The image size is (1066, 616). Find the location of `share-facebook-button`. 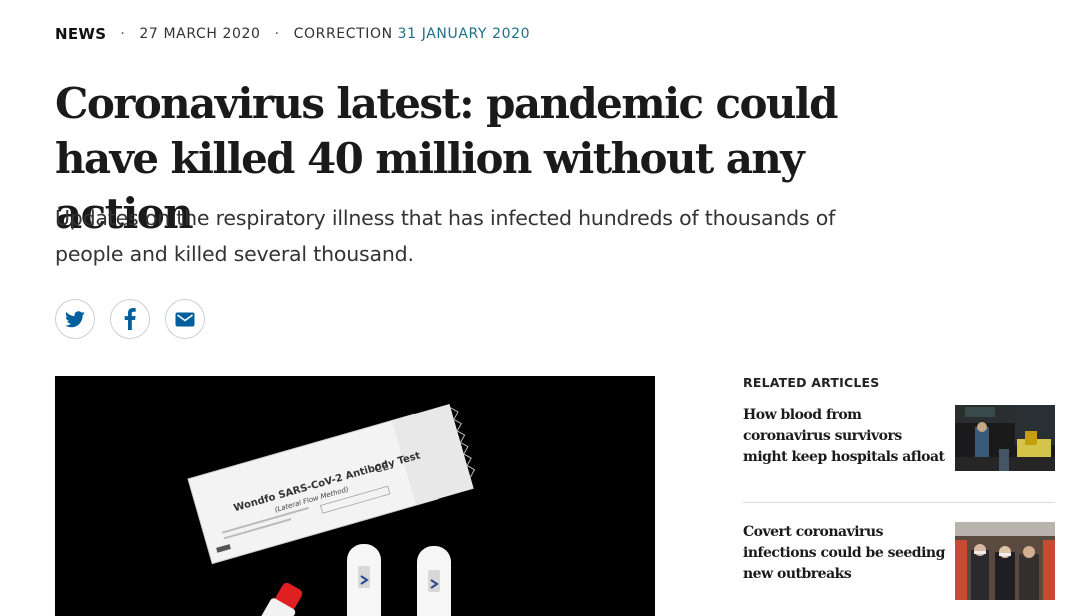

share-facebook-button is located at coordinates (130, 319).